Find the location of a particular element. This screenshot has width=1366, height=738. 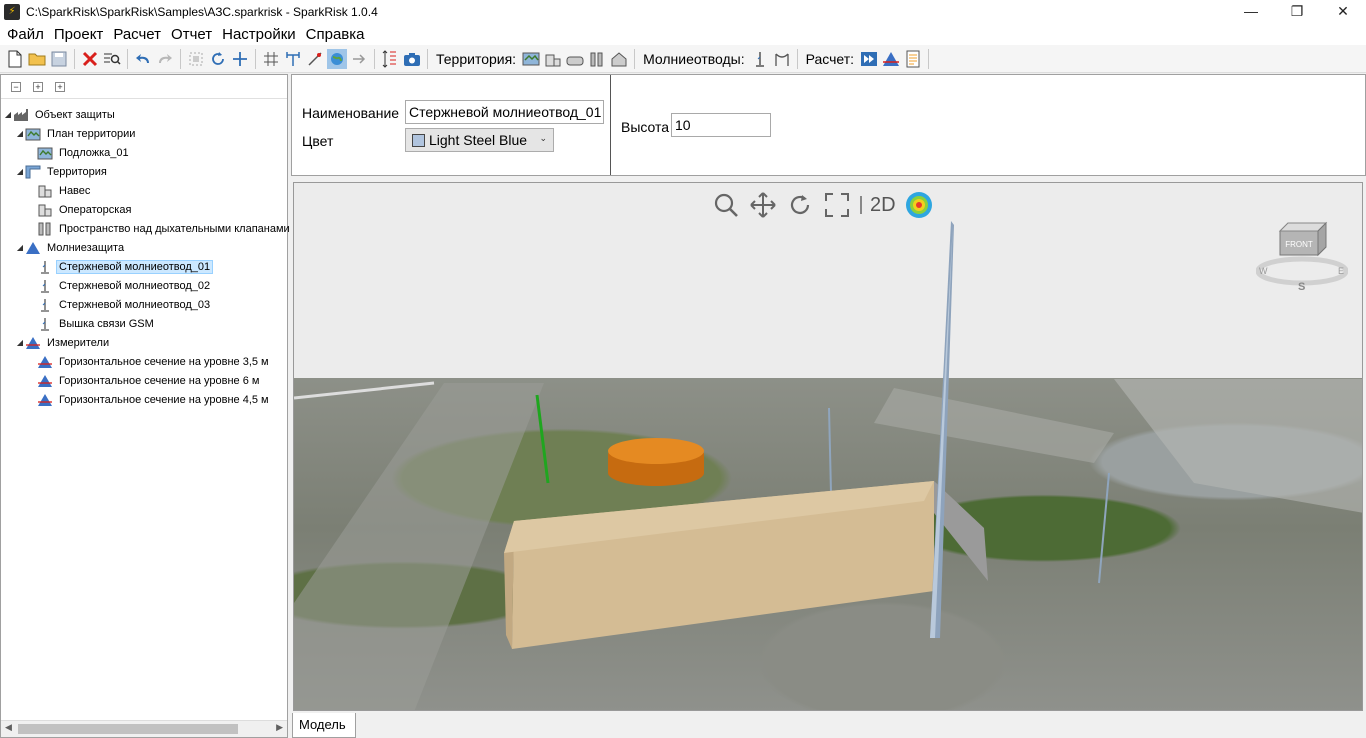

cable-rod-icon is located at coordinates (782, 59).